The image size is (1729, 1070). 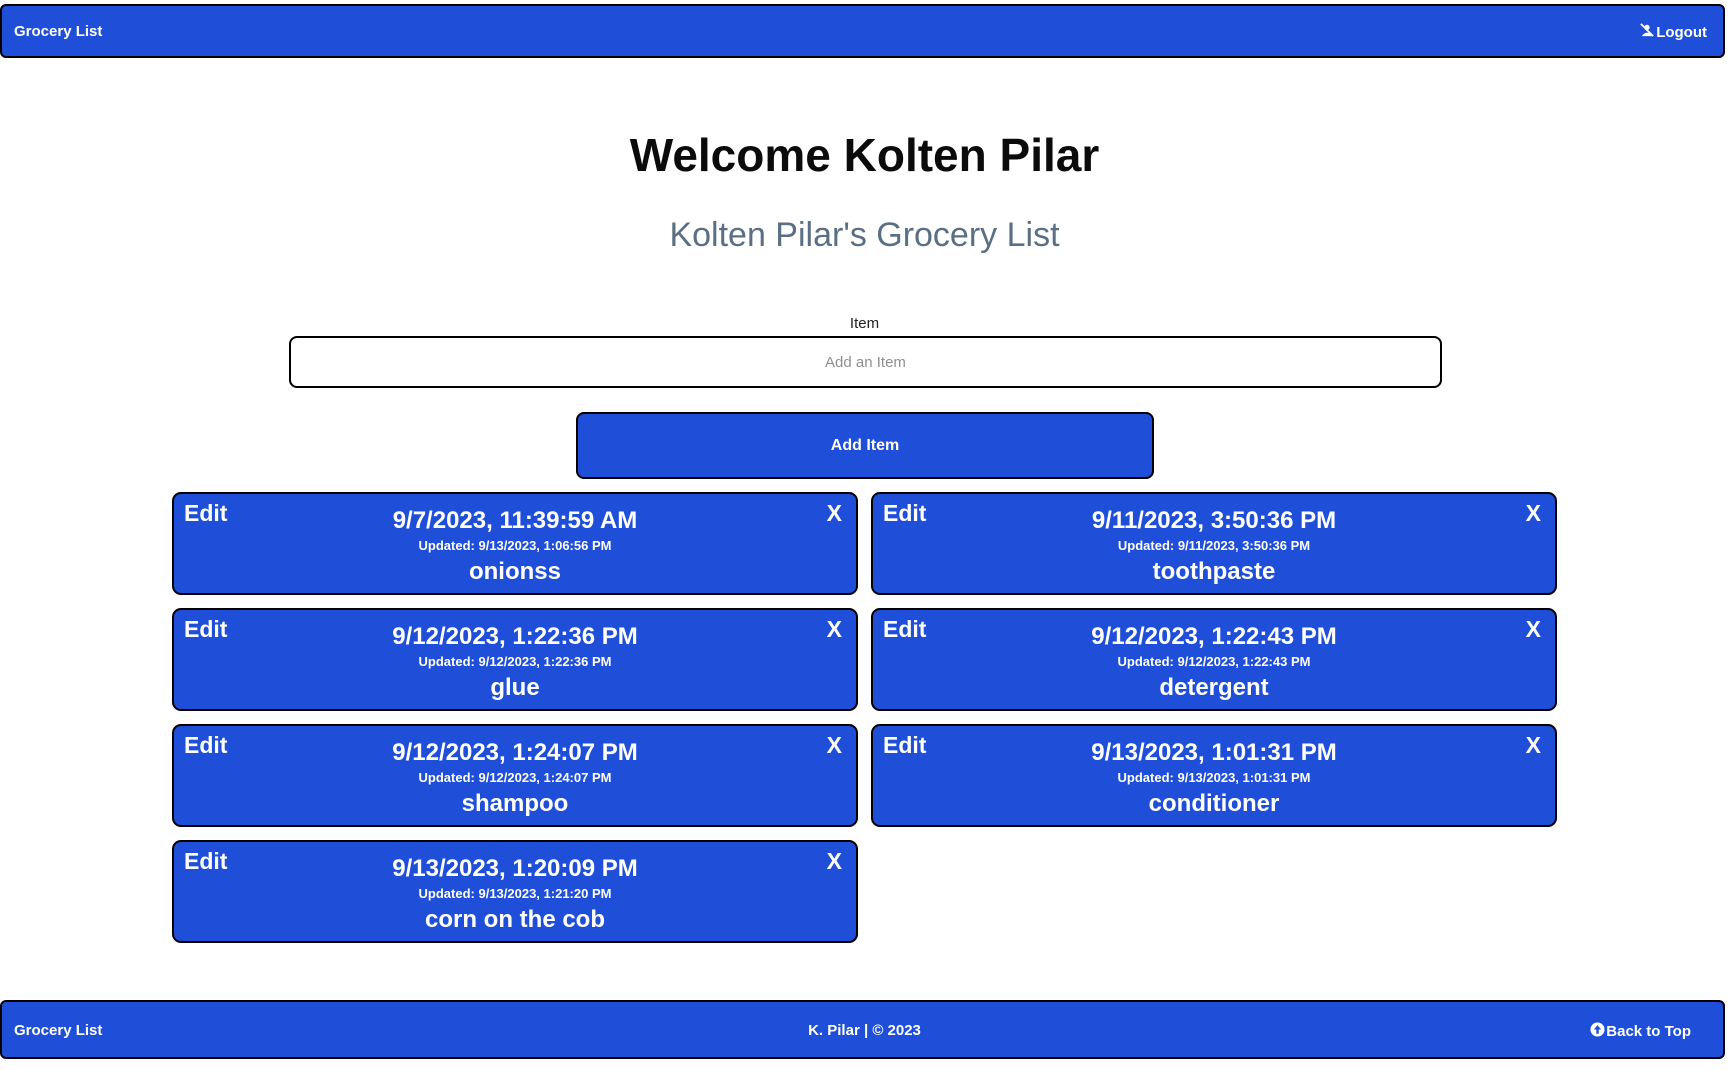 I want to click on page-subtitle: Kolten Pilar's Grocery List, so click(x=864, y=235).